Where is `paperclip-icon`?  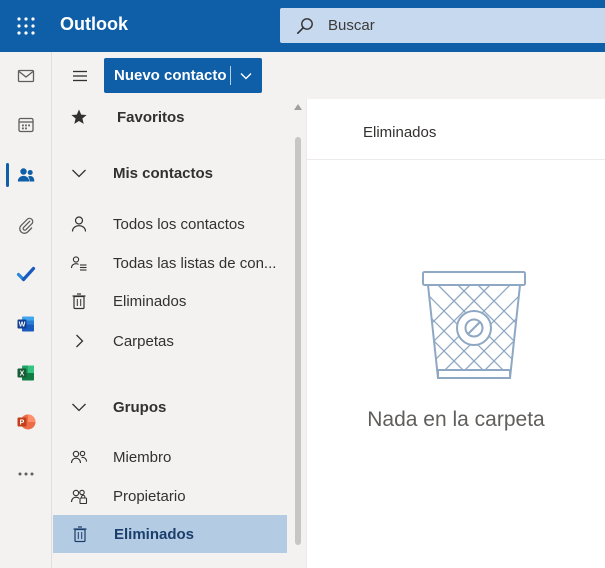
paperclip-icon is located at coordinates (26, 225).